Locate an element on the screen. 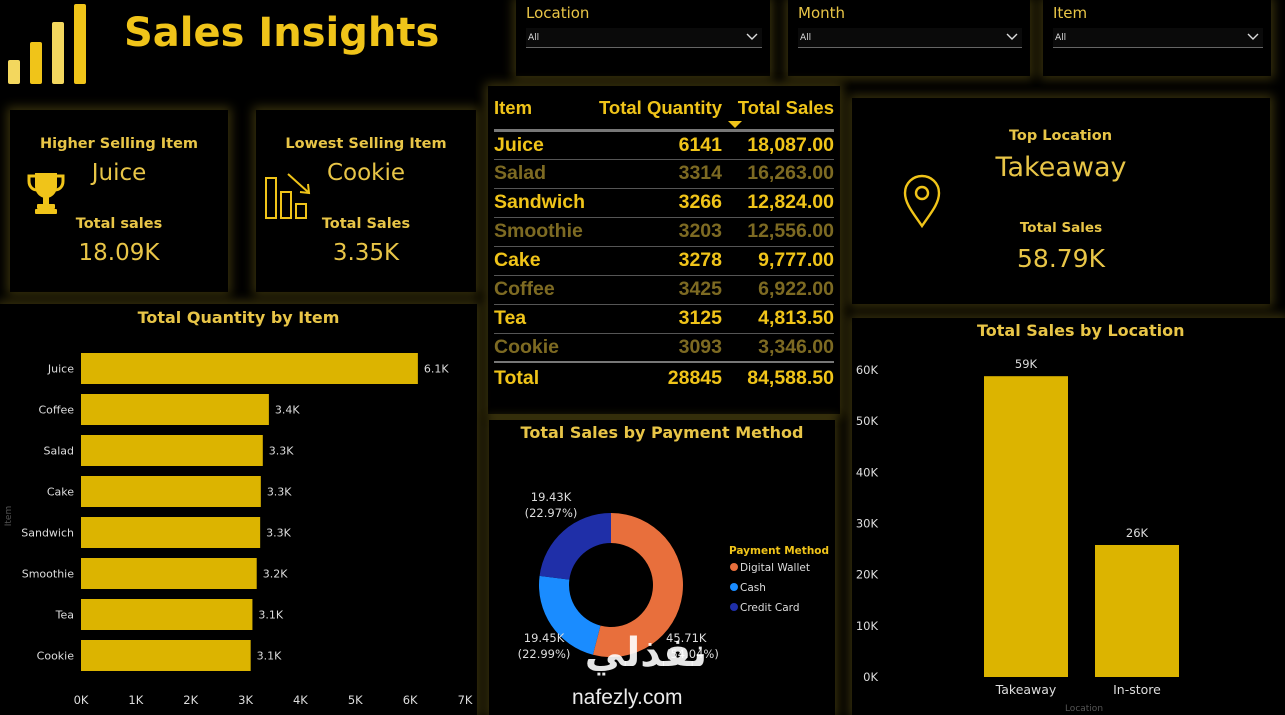 The width and height of the screenshot is (1285, 715). legend-label: Credit Card is located at coordinates (769, 608).